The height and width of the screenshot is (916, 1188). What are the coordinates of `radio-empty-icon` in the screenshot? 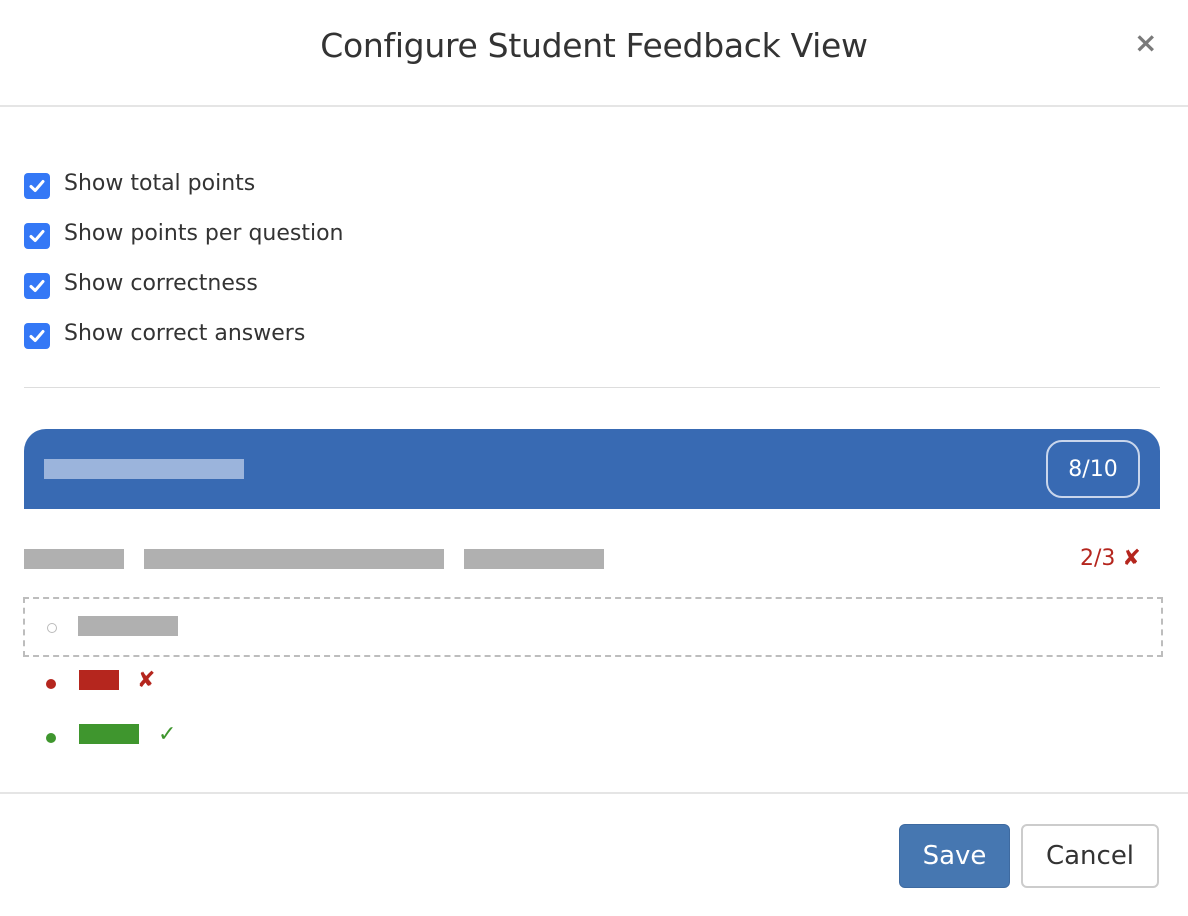 It's located at (52, 628).